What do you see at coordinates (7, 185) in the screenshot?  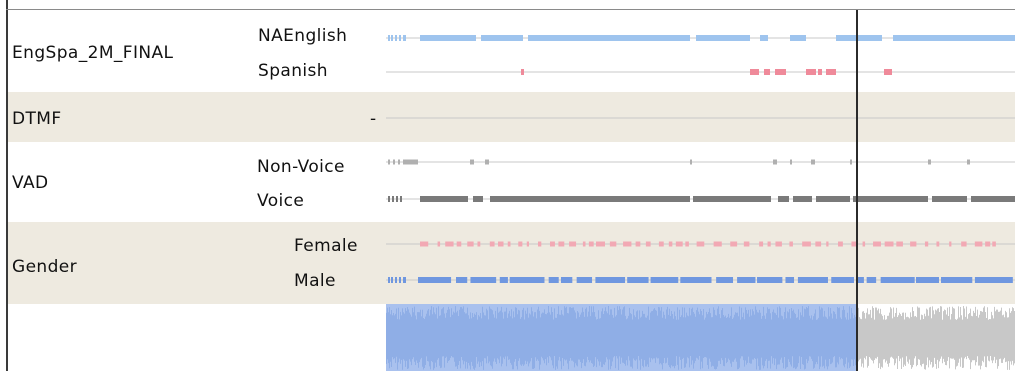 I see `panel-left-border` at bounding box center [7, 185].